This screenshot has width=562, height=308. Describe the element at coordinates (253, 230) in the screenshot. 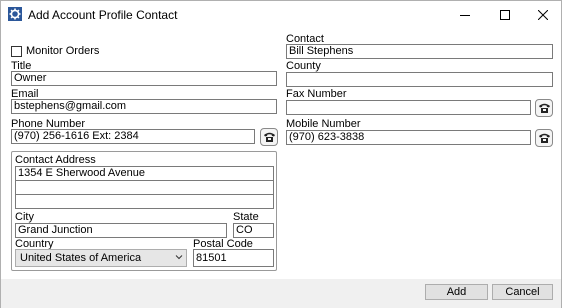

I see `state-field: CO` at that location.